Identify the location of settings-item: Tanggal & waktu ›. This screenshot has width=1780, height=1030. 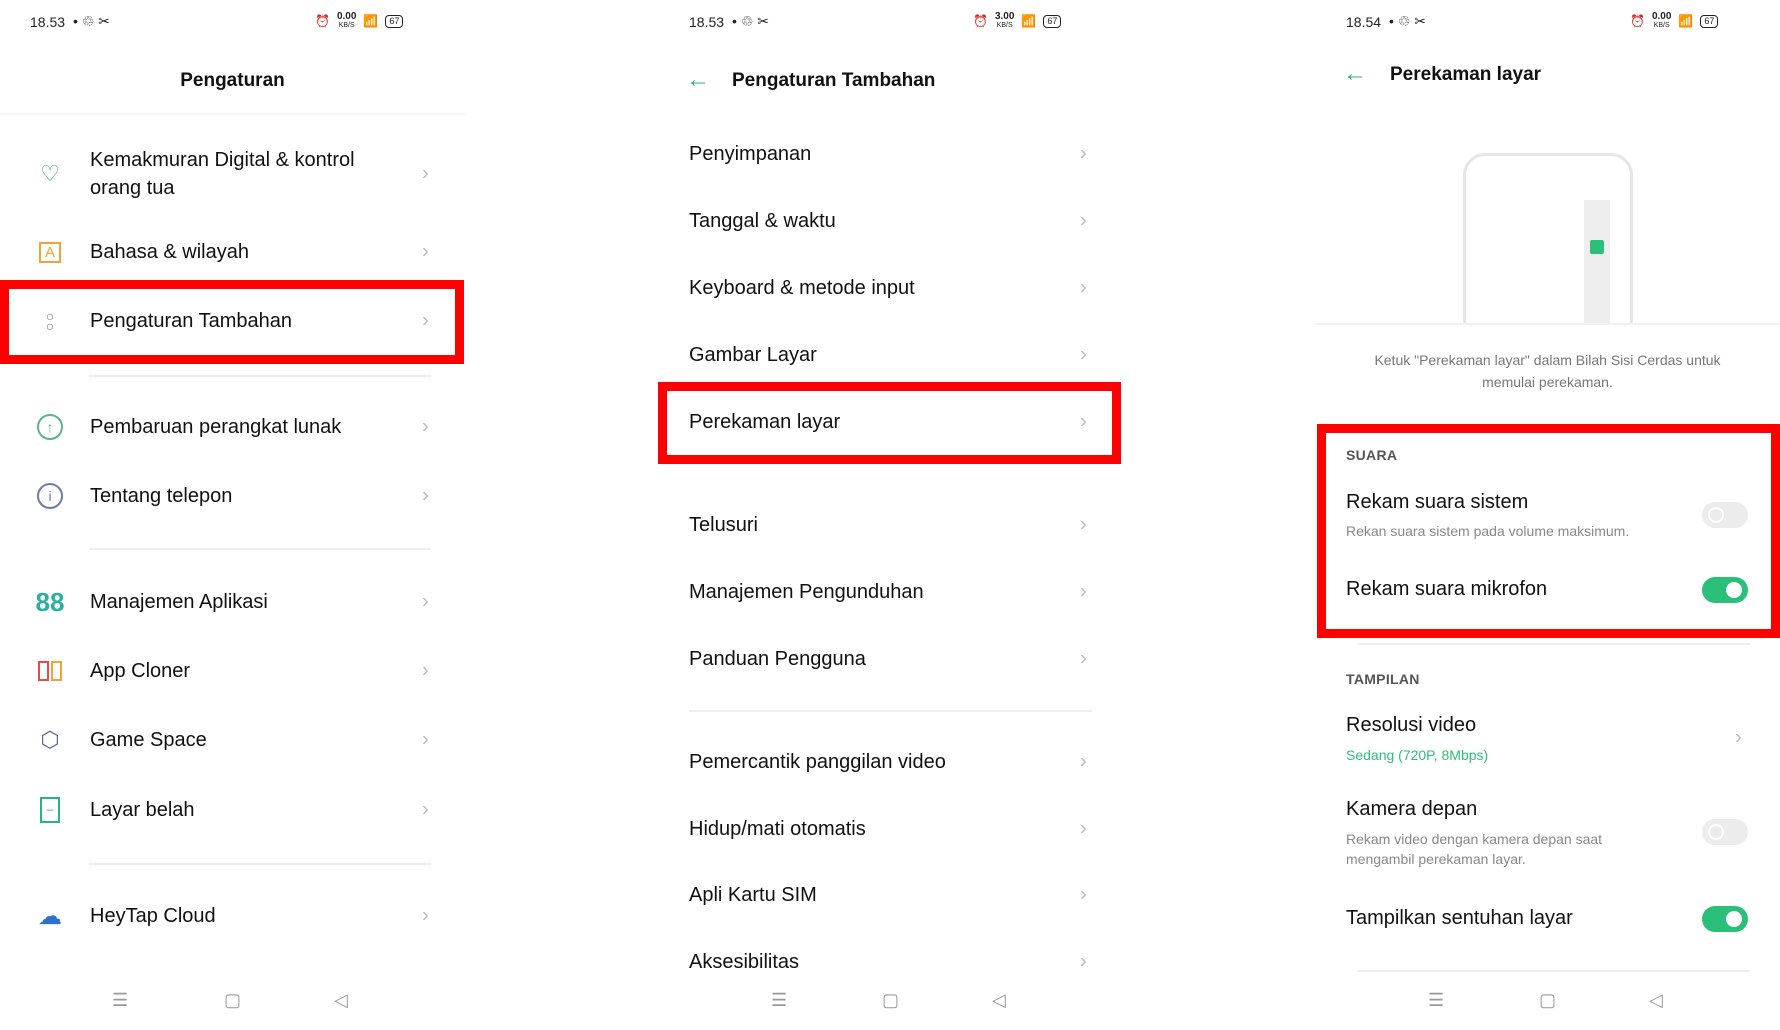
(890, 221).